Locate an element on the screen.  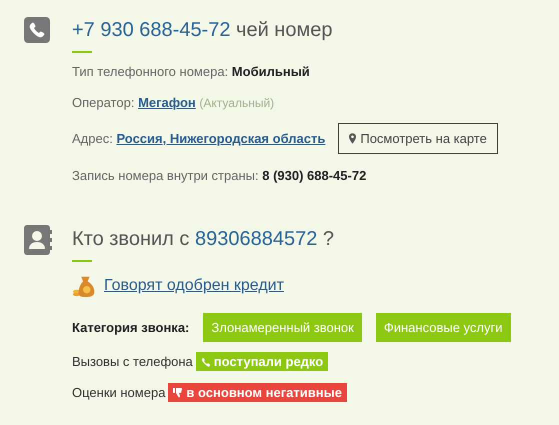
map-pin-icon is located at coordinates (352, 138).